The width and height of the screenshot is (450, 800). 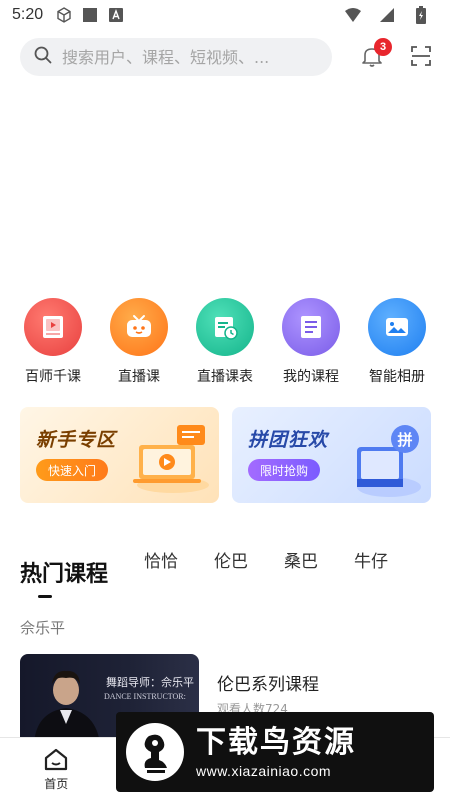 I want to click on category-label: 直播课表, so click(x=225, y=377).